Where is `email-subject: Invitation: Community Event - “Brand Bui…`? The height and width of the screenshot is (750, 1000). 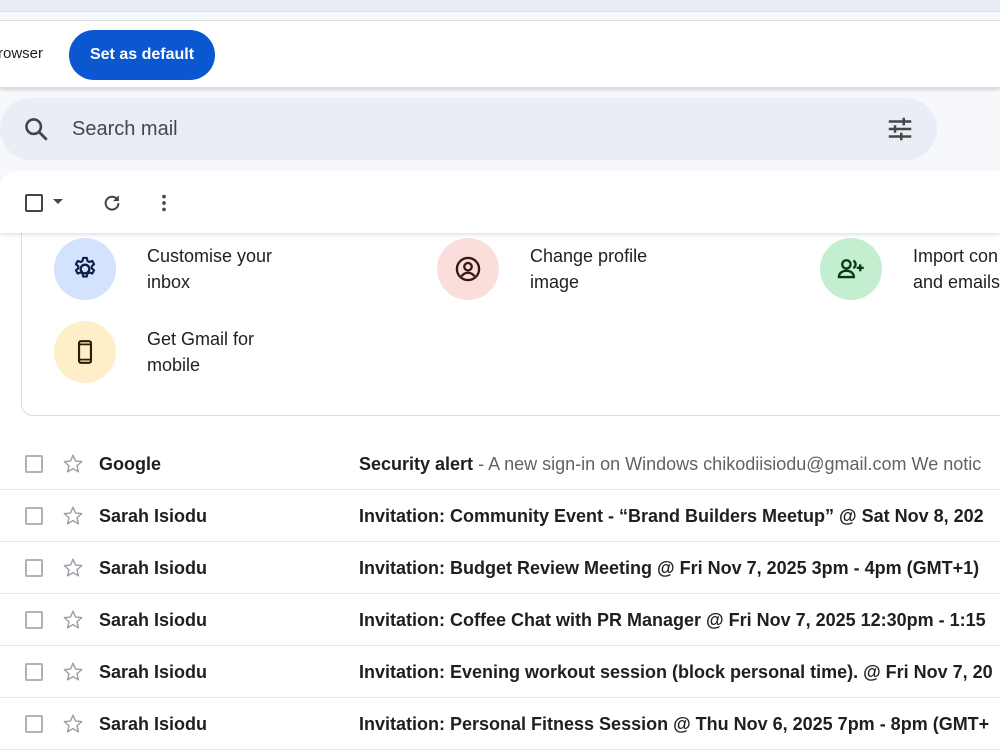 email-subject: Invitation: Community Event - “Brand Bui… is located at coordinates (671, 516).